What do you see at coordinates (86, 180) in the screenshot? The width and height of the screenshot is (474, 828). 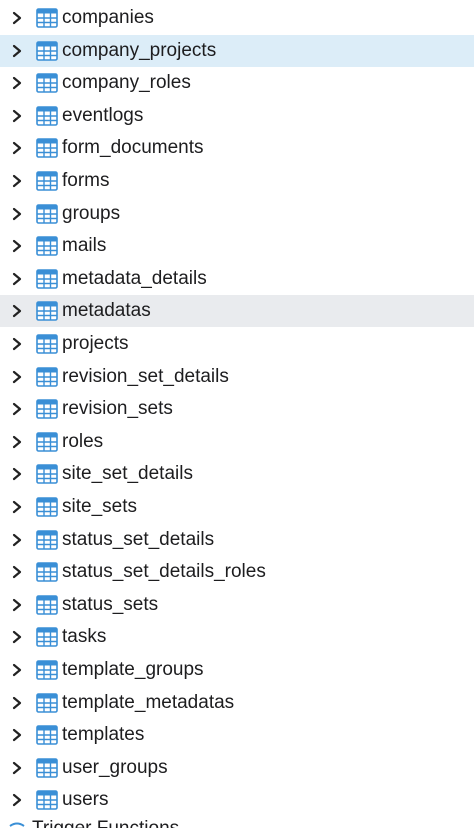 I see `tree-item-label: forms` at bounding box center [86, 180].